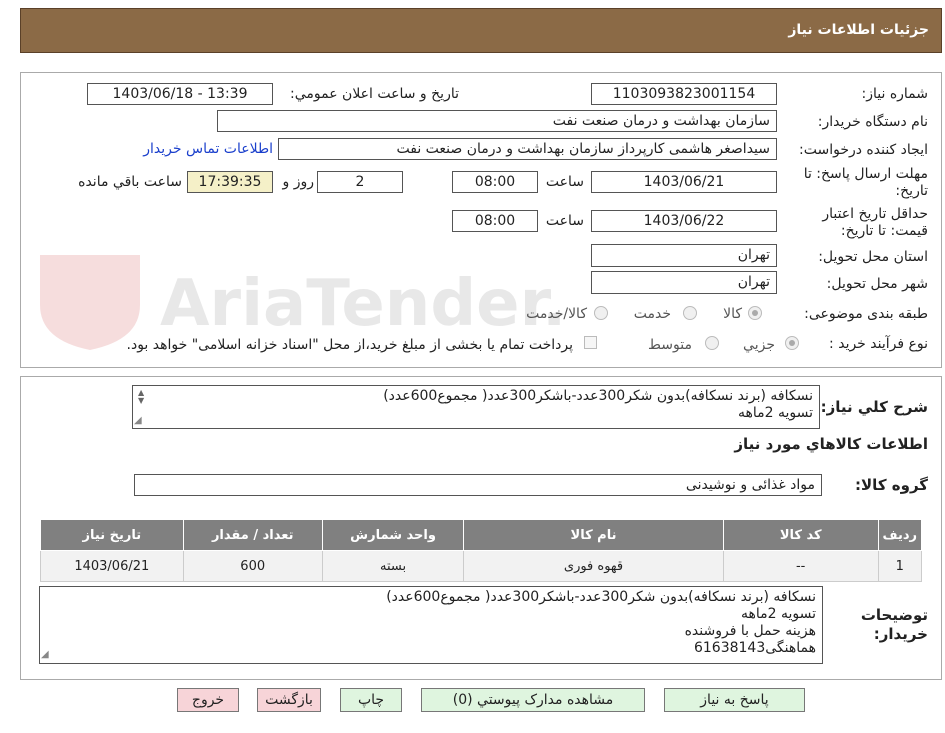 The width and height of the screenshot is (945, 733). Describe the element at coordinates (734, 700) in the screenshot. I see `reply-button: پاسخ به نياز` at that location.